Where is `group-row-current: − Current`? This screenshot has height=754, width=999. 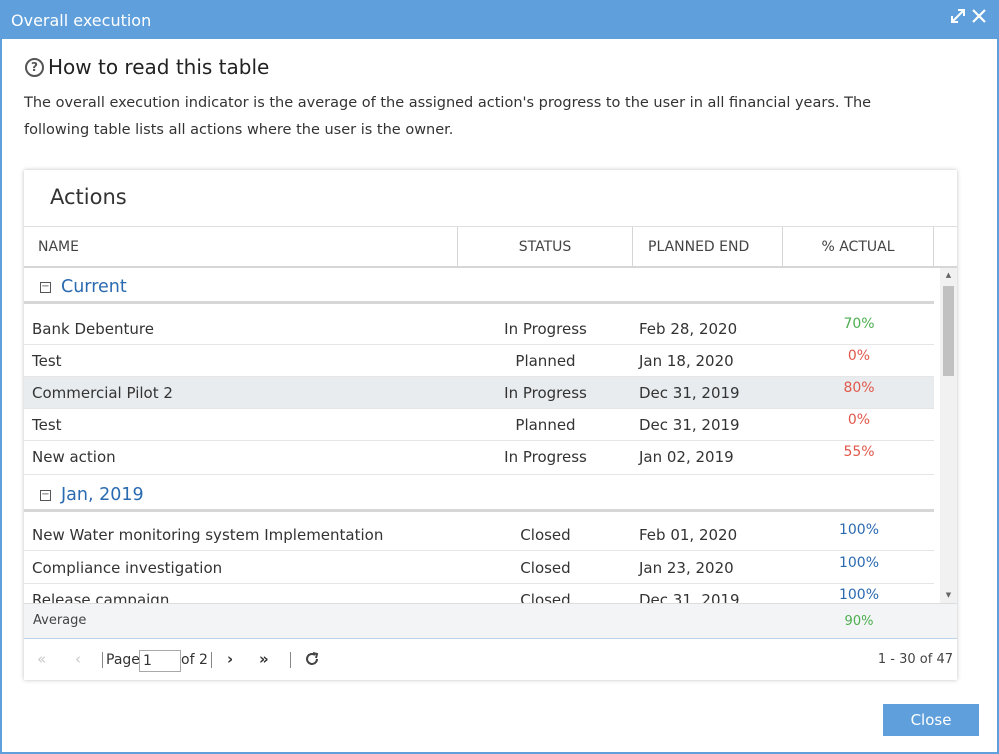 group-row-current: − Current is located at coordinates (479, 286).